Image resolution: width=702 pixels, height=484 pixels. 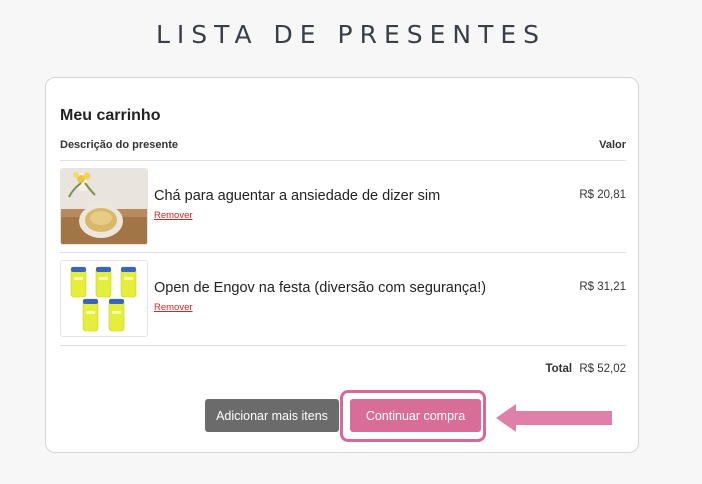 I want to click on column-header-value: Valor, so click(x=612, y=145).